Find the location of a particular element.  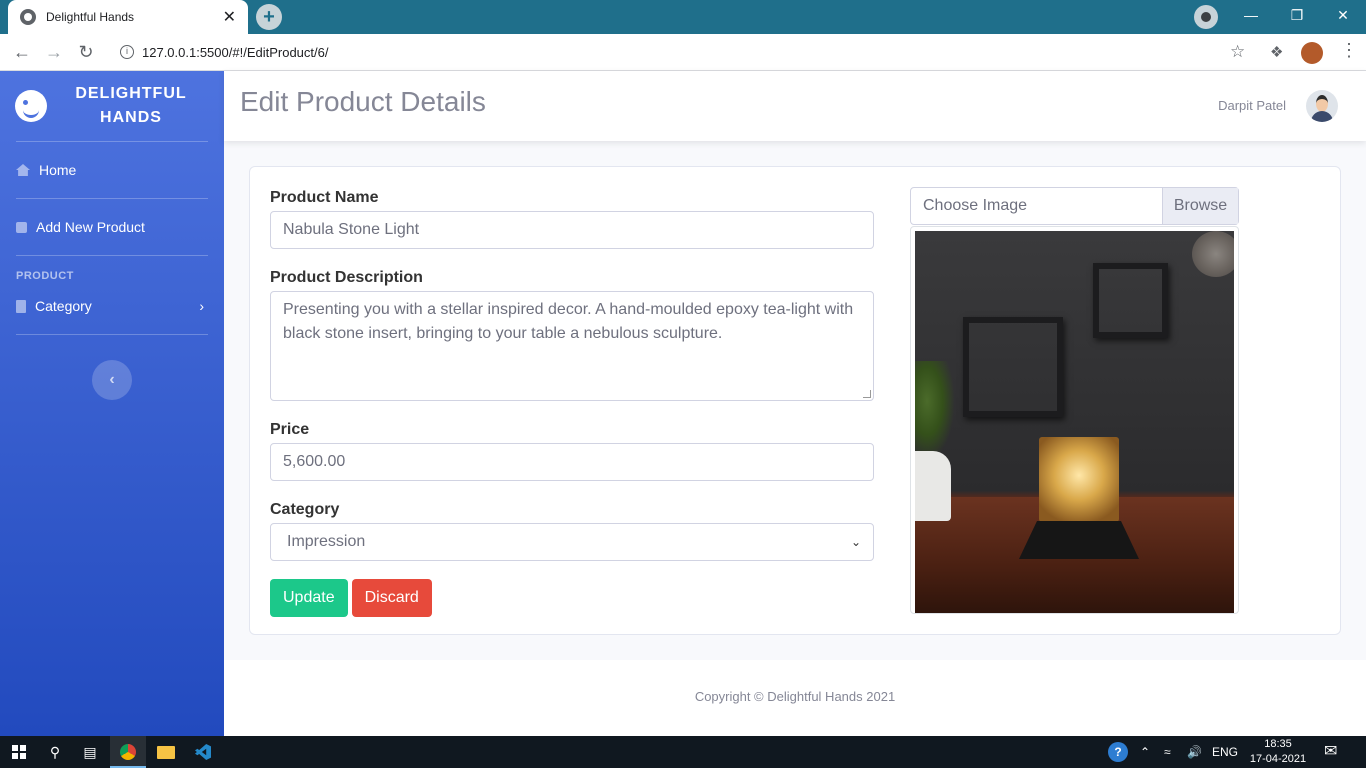

category-label: Category is located at coordinates (305, 509).